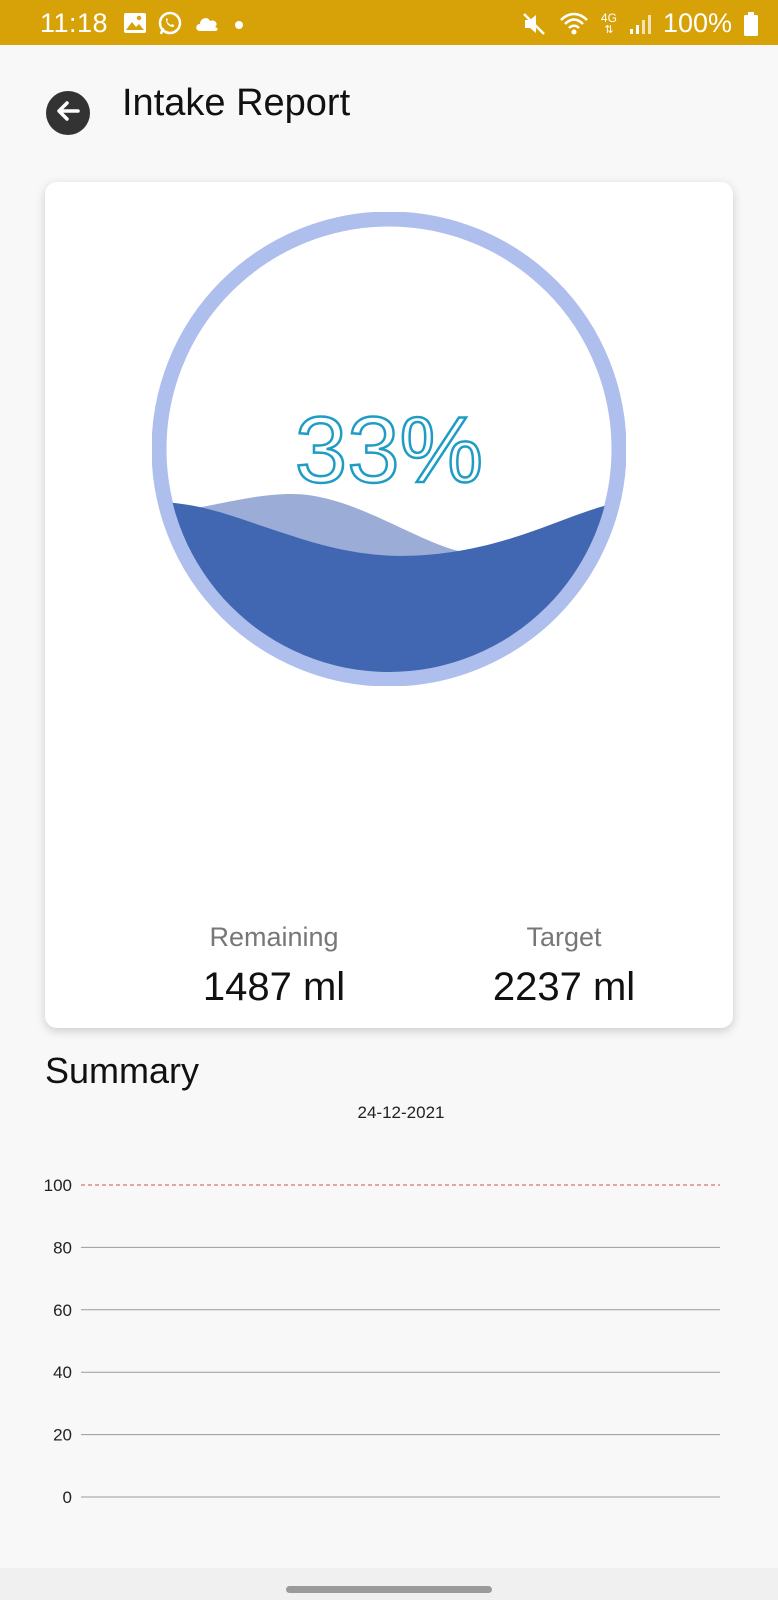 This screenshot has width=778, height=1600. What do you see at coordinates (236, 103) in the screenshot?
I see `page-title: Intake Report` at bounding box center [236, 103].